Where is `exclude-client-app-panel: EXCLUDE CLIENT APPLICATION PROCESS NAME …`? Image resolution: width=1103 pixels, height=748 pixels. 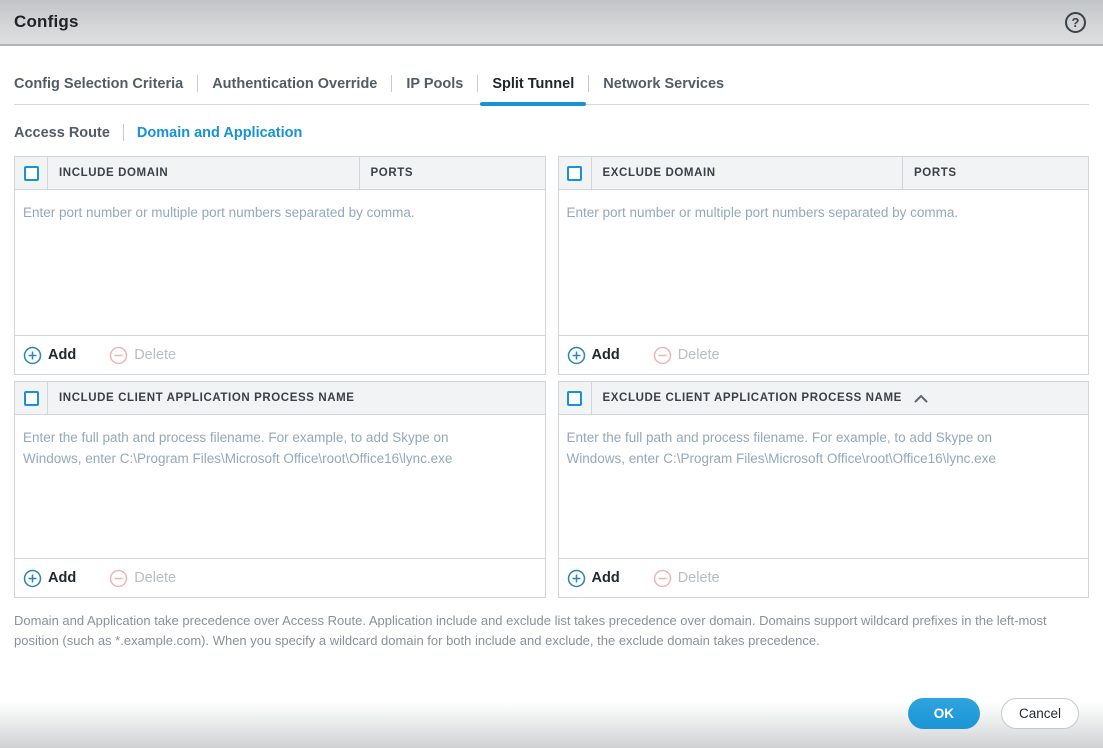
exclude-client-app-panel: EXCLUDE CLIENT APPLICATION PROCESS NAME … is located at coordinates (823, 489).